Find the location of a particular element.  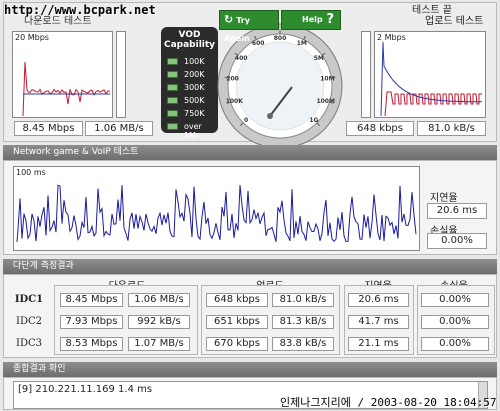

idc3-latency: 21.1 ms is located at coordinates (378, 344).